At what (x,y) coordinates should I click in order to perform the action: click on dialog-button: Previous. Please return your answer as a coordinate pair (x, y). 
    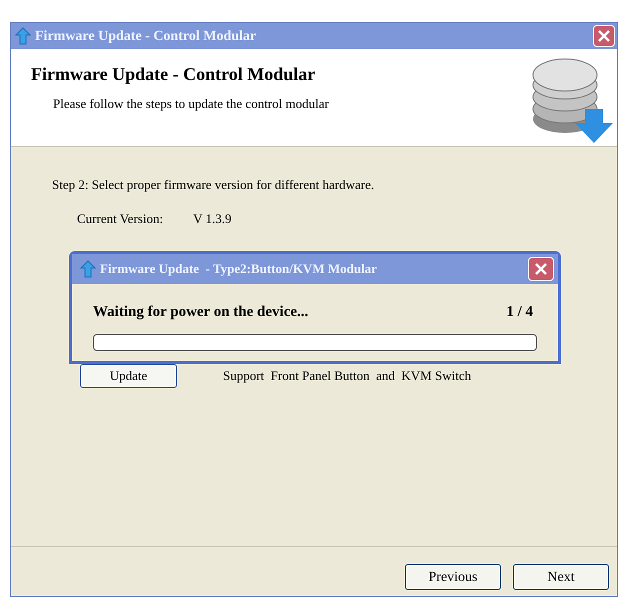
    Looking at the image, I should click on (453, 577).